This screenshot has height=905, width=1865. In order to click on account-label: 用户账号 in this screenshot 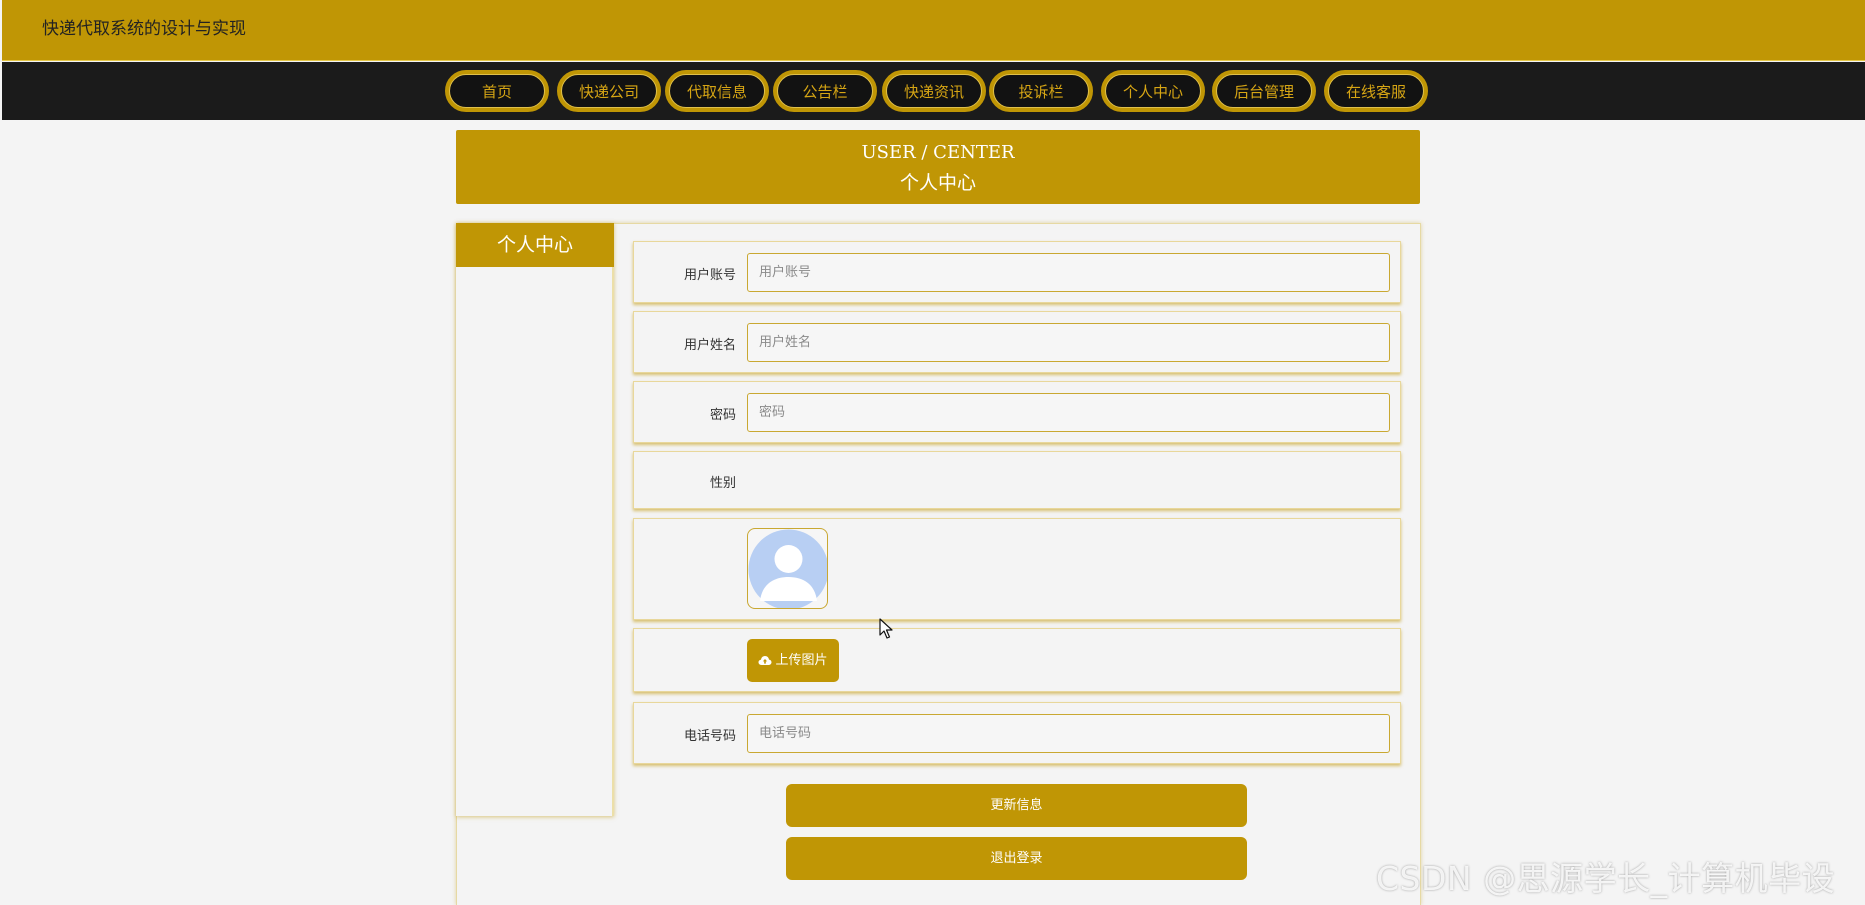, I will do `click(709, 275)`.